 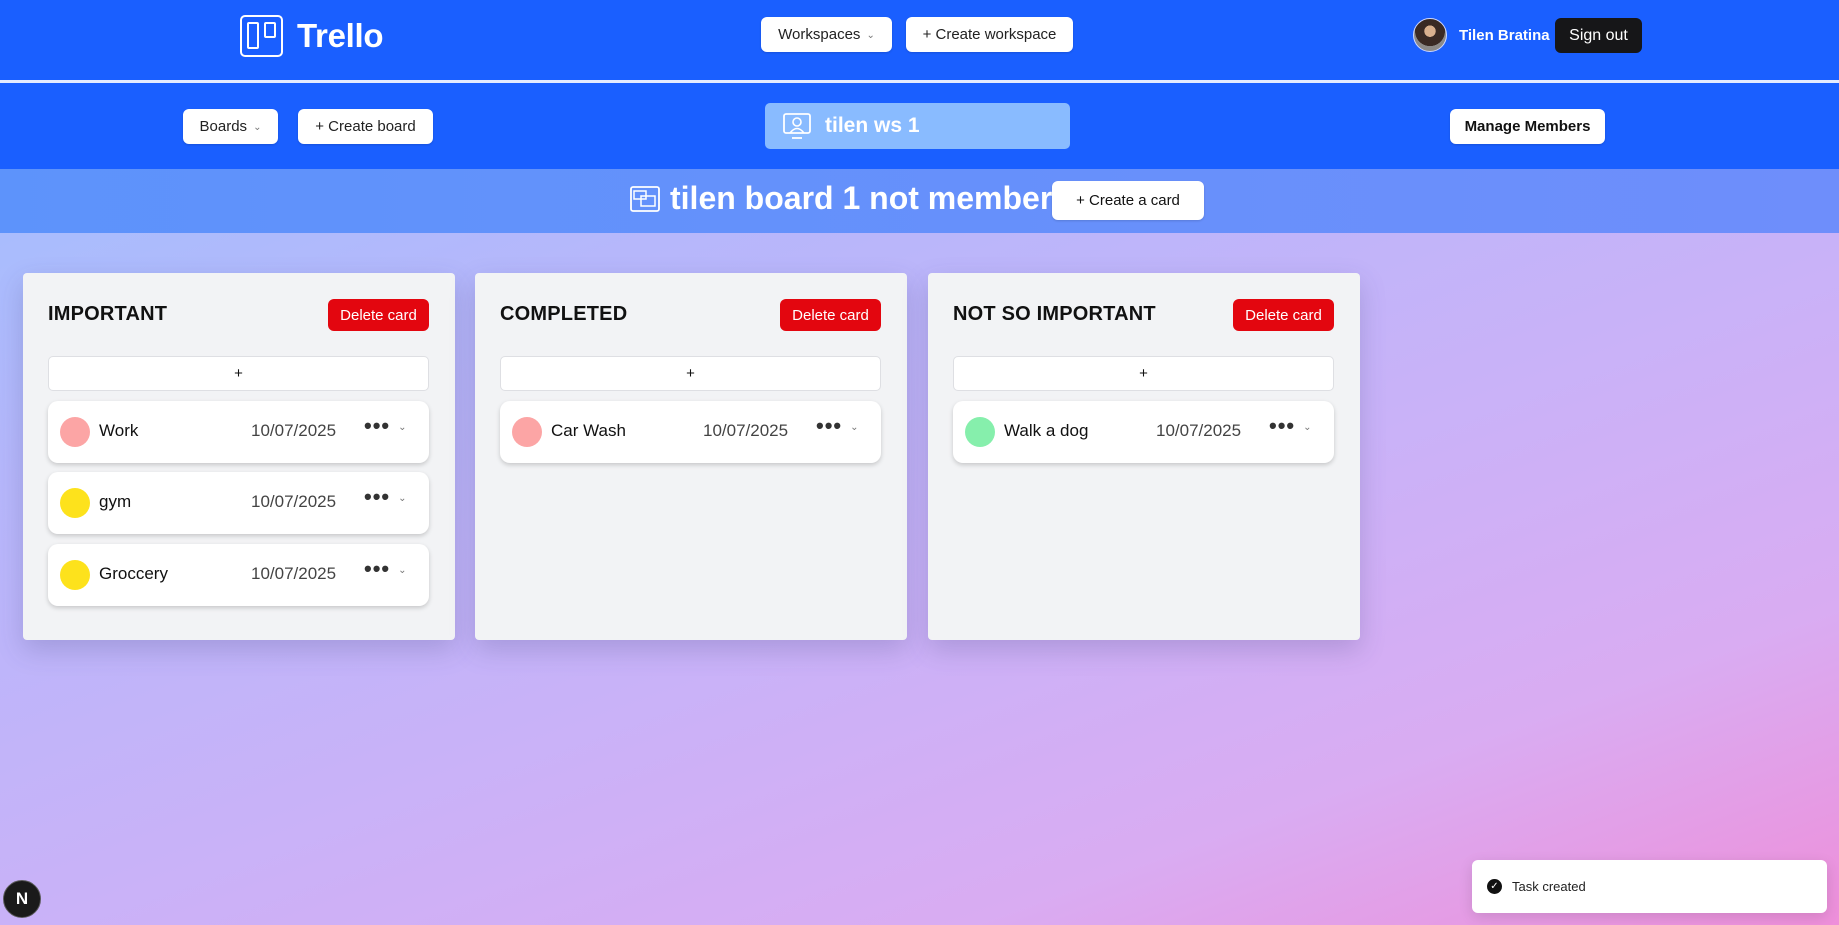 I want to click on workspace-name: tilen ws 1, so click(x=872, y=125).